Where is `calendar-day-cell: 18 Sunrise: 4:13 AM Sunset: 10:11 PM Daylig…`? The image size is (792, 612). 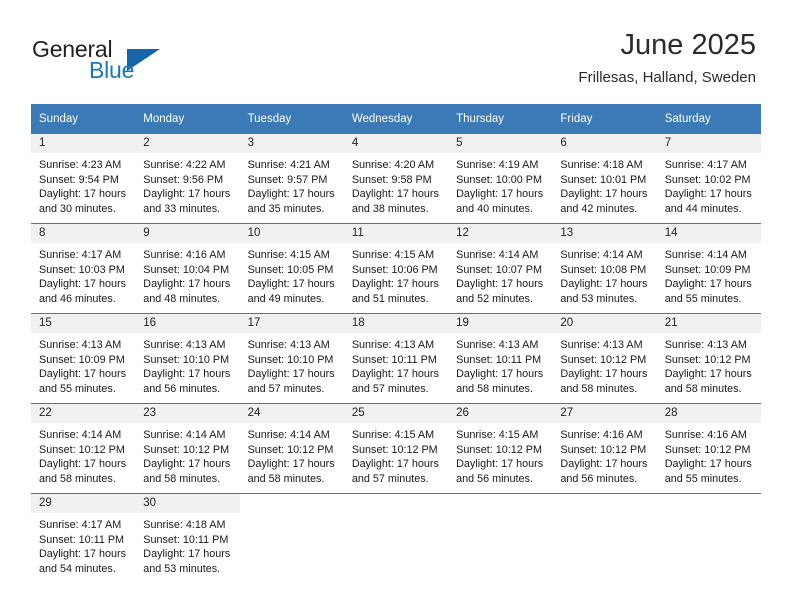
calendar-day-cell: 18 Sunrise: 4:13 AM Sunset: 10:11 PM Daylig… is located at coordinates (396, 358).